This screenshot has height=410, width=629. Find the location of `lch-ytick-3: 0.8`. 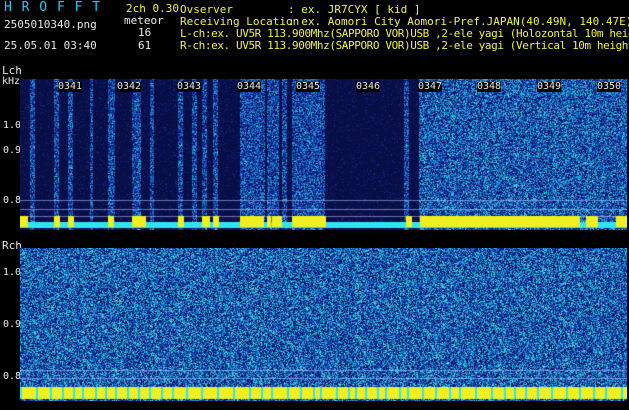

lch-ytick-3: 0.8 is located at coordinates (12, 200).